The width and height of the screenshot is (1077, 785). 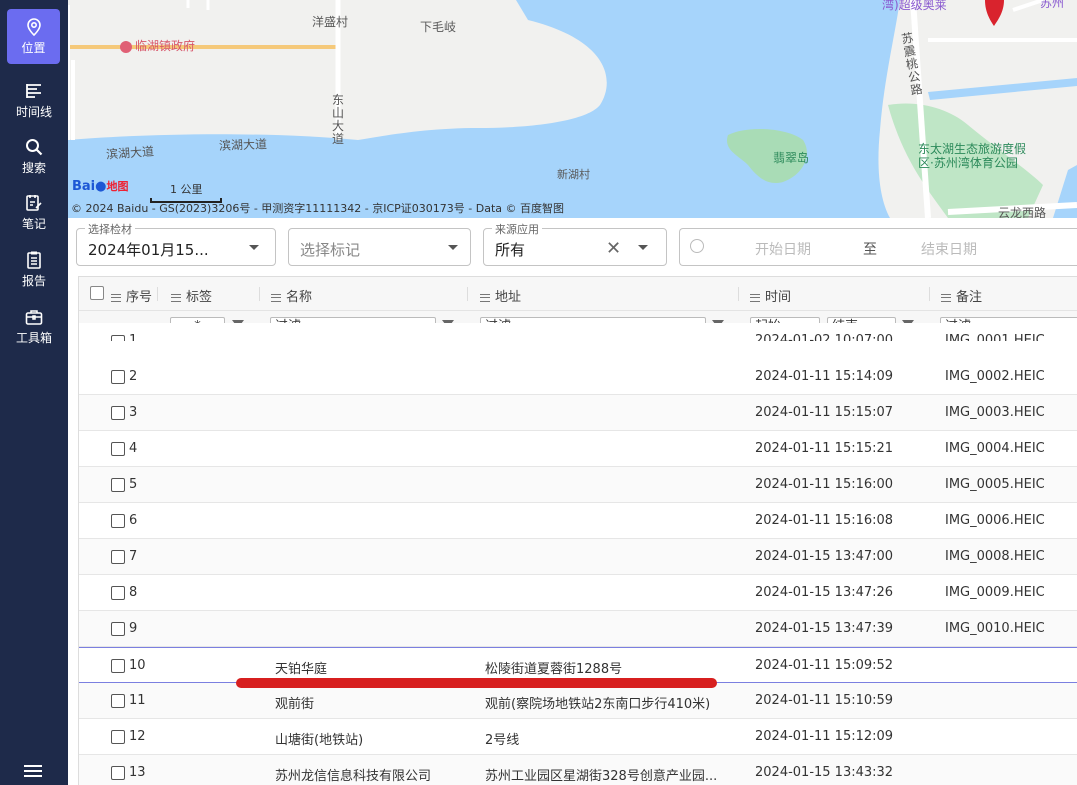 What do you see at coordinates (33, 111) in the screenshot?
I see `sidebar-item-label: 时间线` at bounding box center [33, 111].